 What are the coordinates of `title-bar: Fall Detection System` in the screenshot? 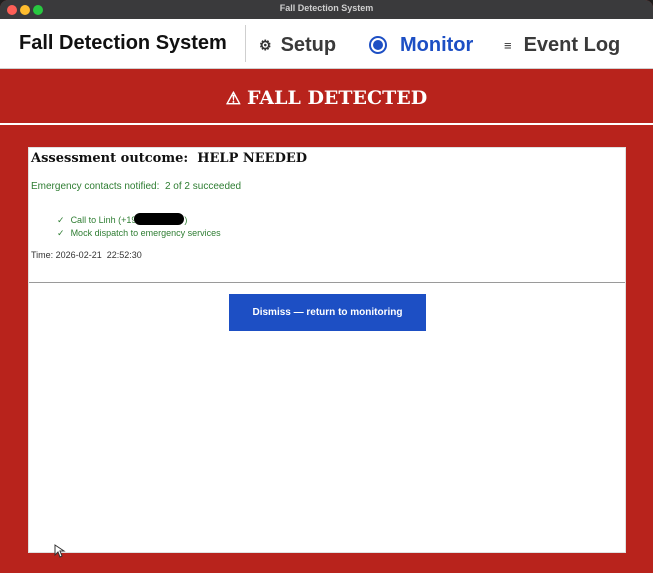 It's located at (326, 9).